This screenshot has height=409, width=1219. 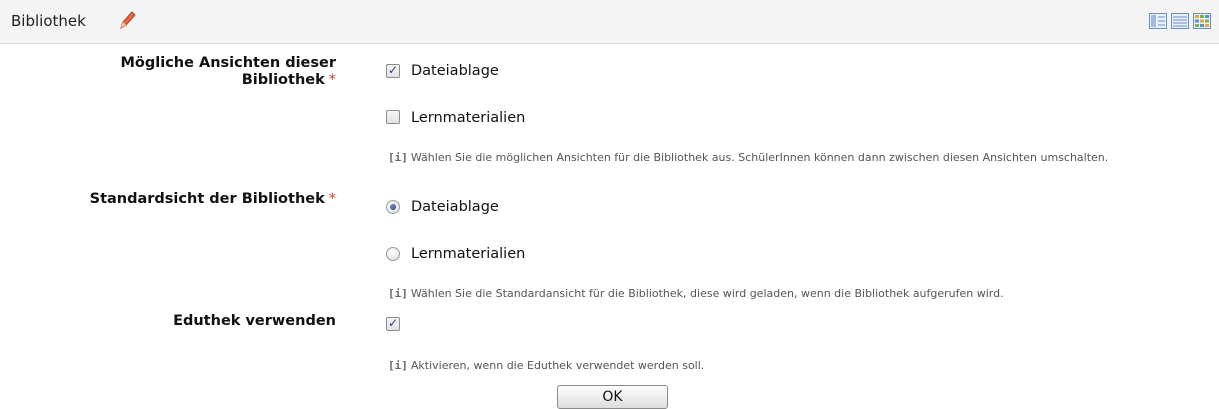 I want to click on section-header: Bibliothek, so click(x=609, y=22).